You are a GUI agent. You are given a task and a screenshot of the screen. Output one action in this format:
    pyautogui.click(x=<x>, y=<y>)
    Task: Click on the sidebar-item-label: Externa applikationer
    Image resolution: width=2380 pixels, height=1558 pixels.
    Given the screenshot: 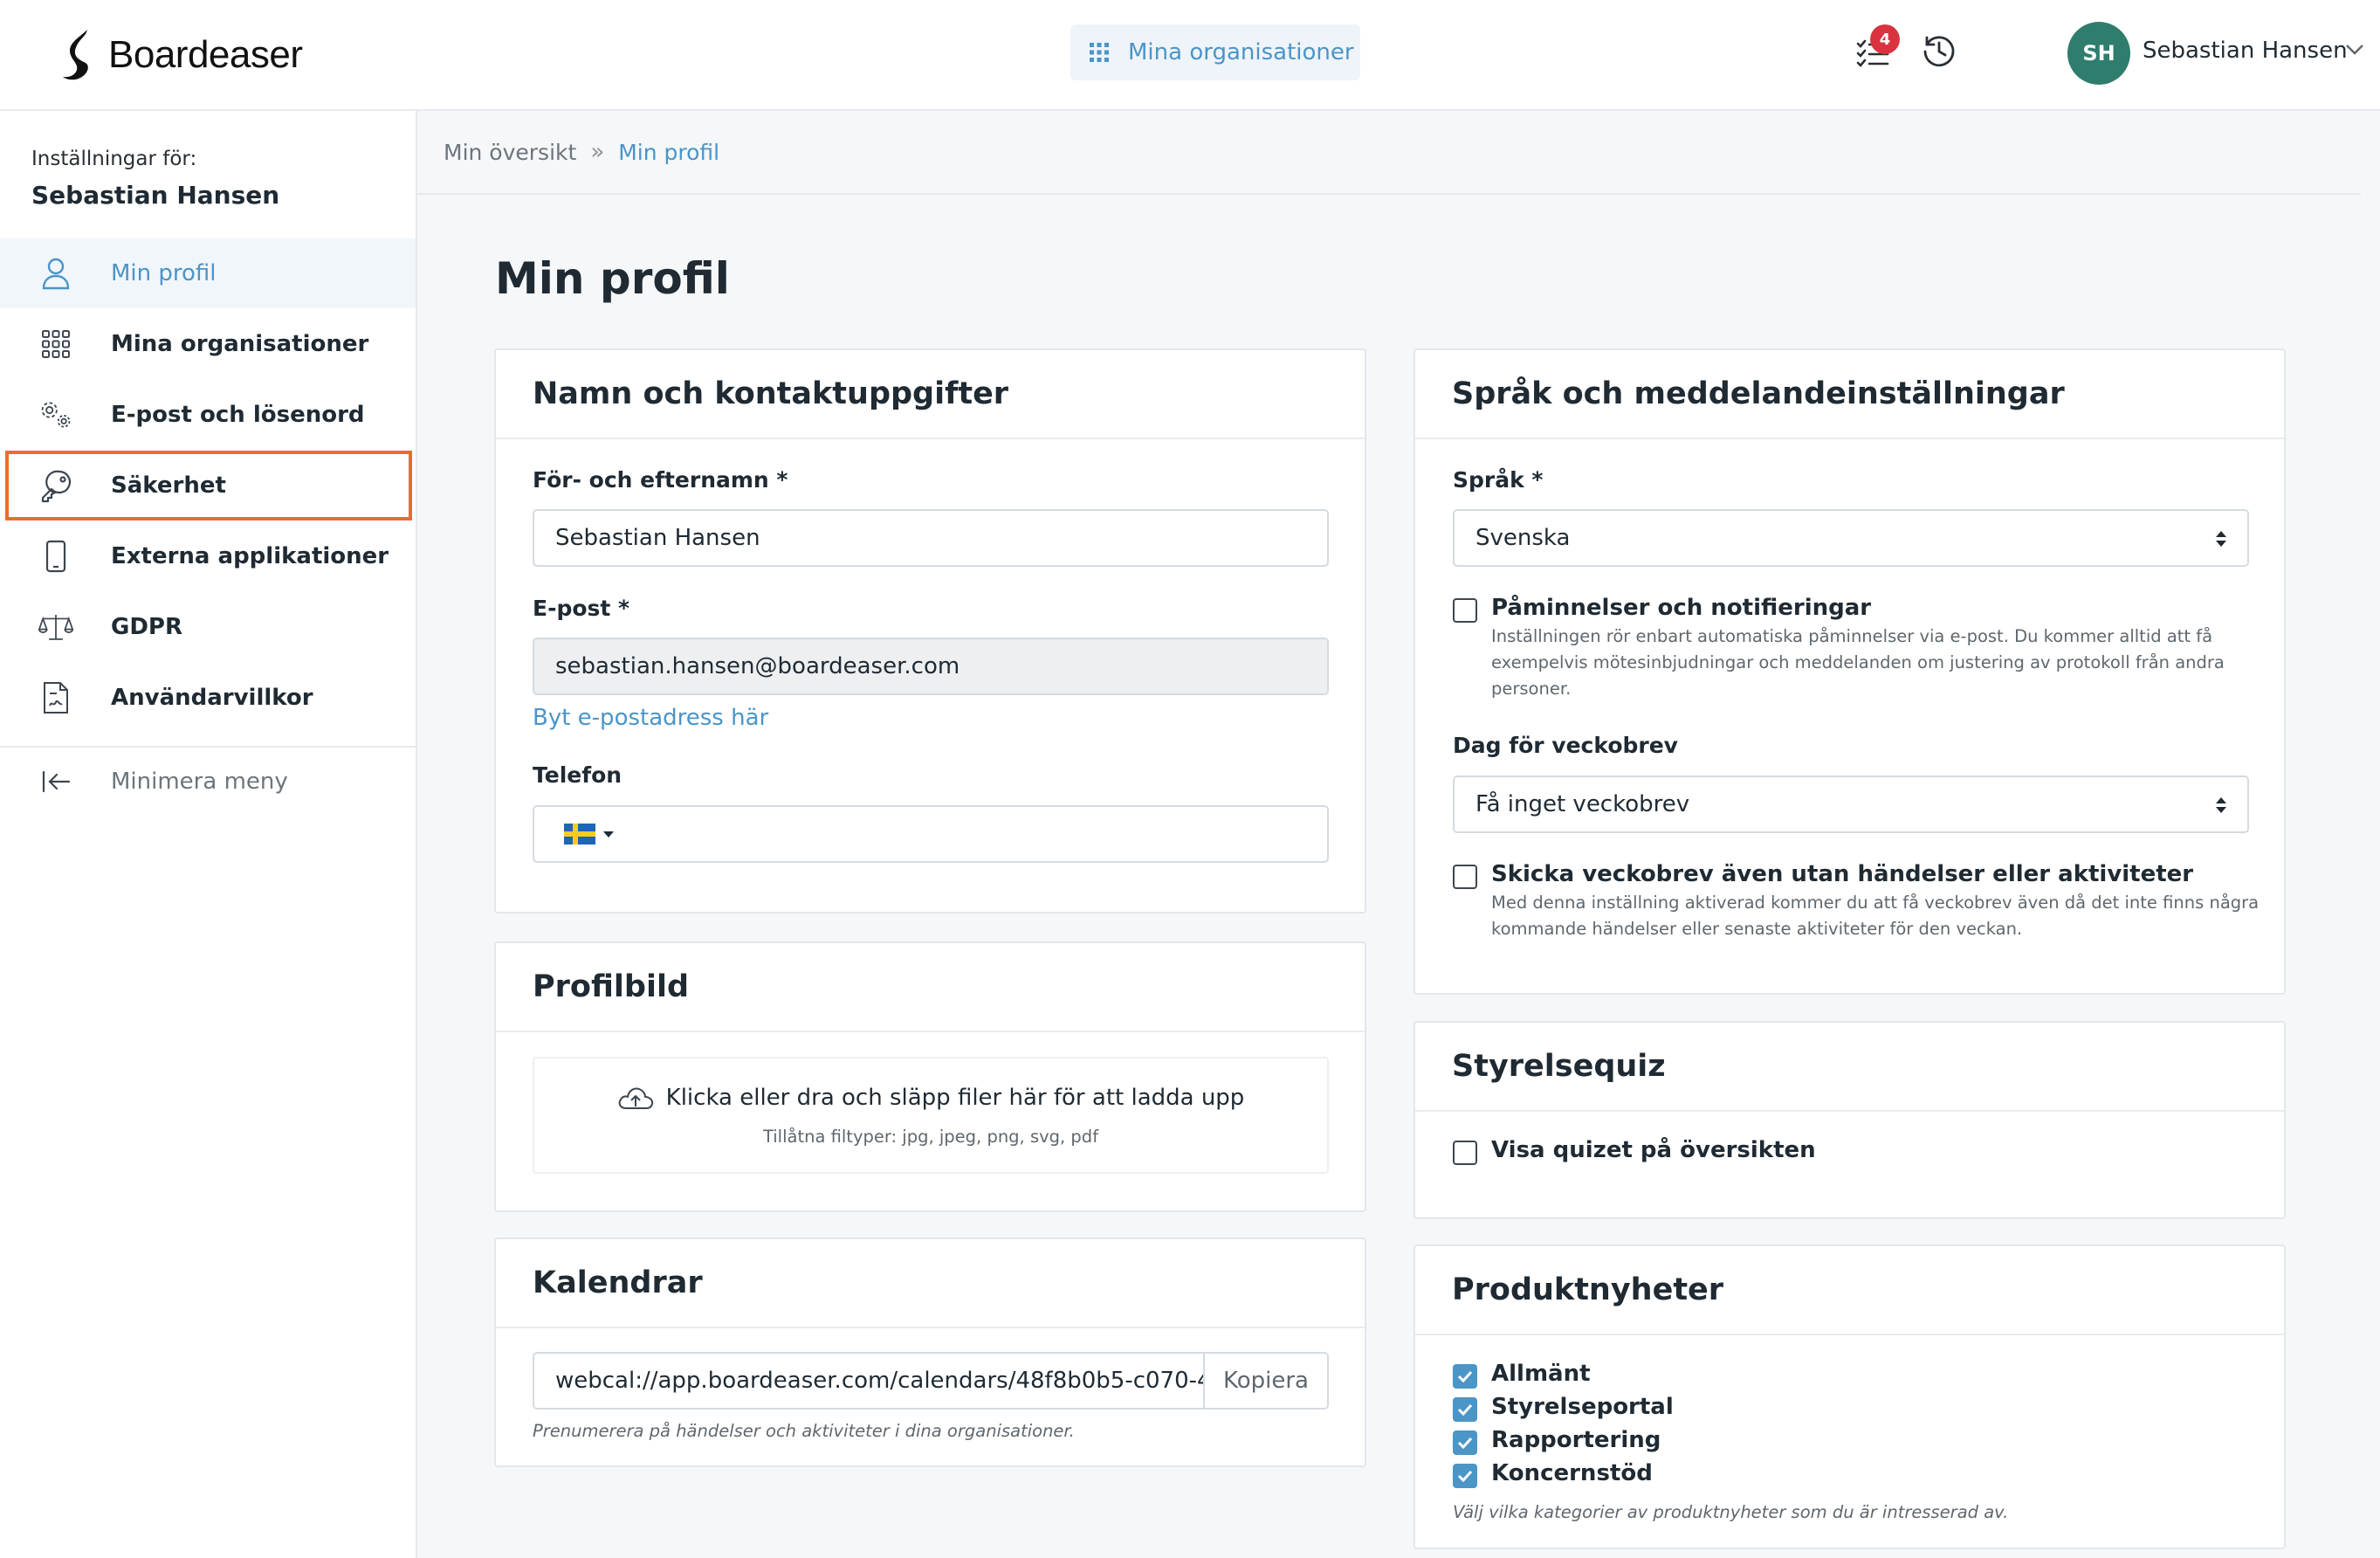 What is the action you would take?
    pyautogui.click(x=250, y=556)
    